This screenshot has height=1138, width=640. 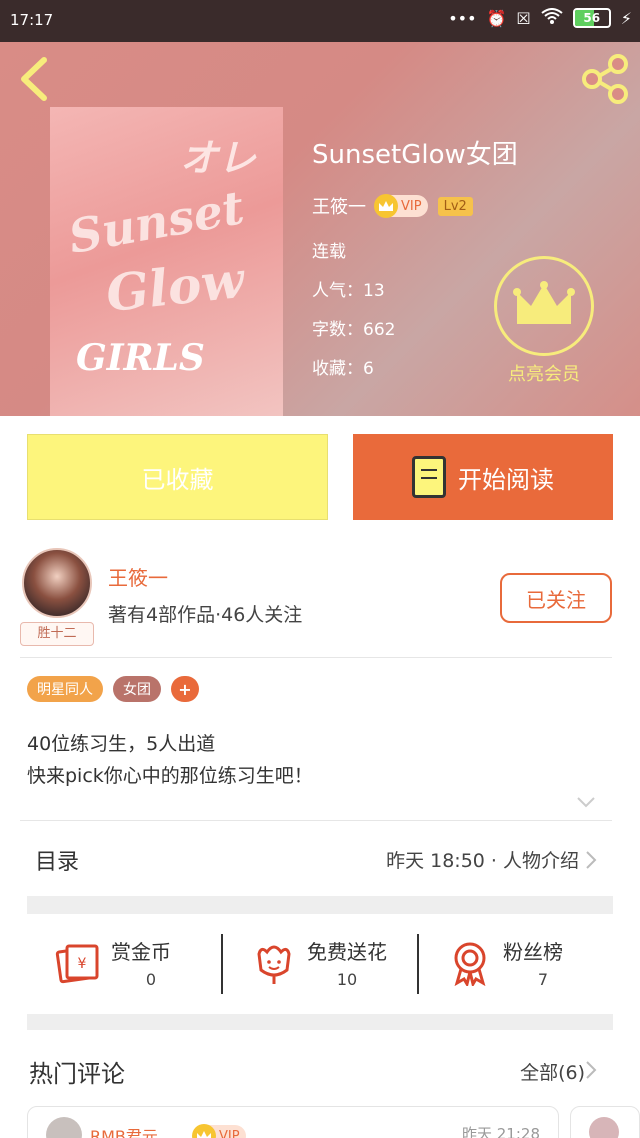 What do you see at coordinates (482, 861) in the screenshot?
I see `toc-latest: 昨天 18:50 · 人物介绍` at bounding box center [482, 861].